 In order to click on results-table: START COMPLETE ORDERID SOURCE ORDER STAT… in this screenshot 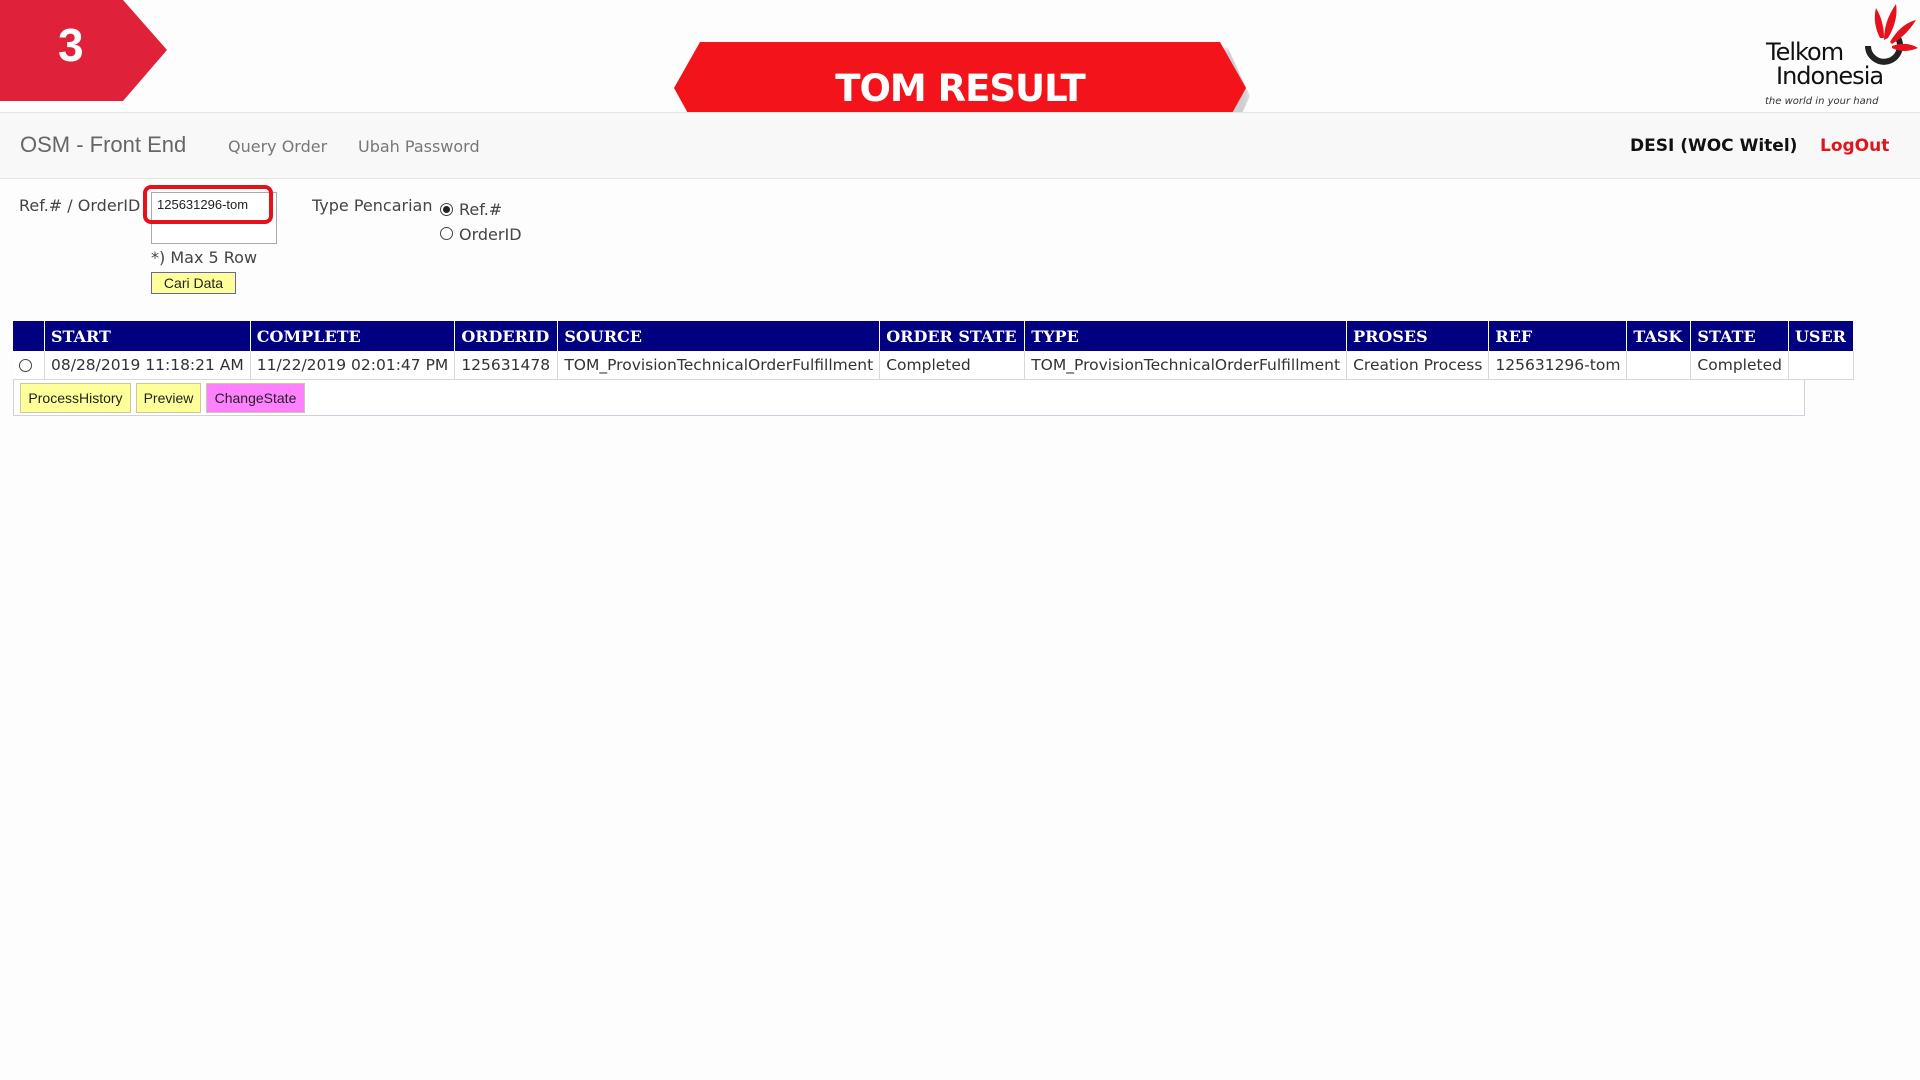, I will do `click(933, 350)`.